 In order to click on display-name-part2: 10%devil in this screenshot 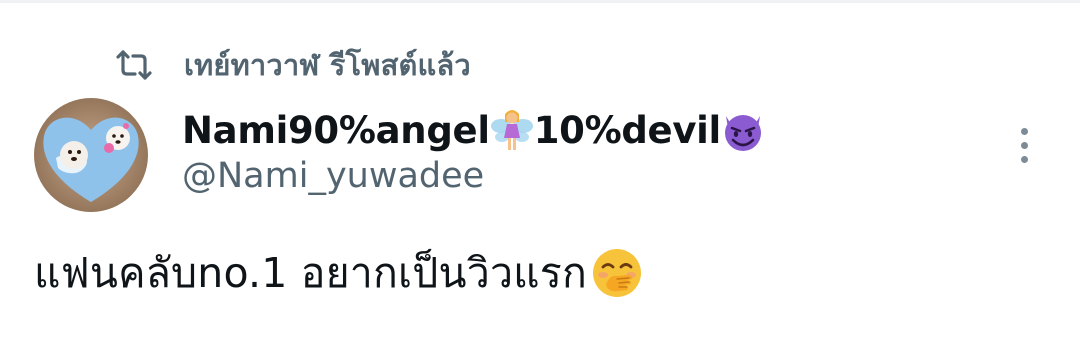, I will do `click(627, 130)`.